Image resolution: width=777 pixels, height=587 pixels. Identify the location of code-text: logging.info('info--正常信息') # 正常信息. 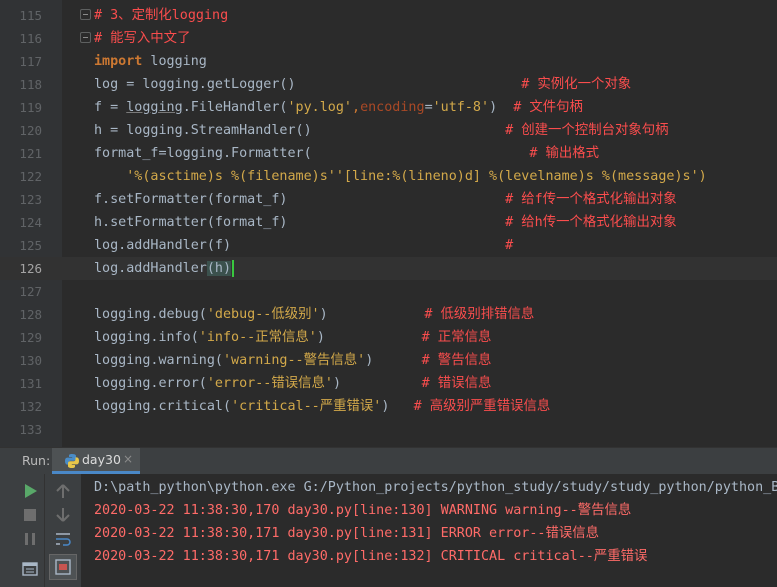
(292, 337).